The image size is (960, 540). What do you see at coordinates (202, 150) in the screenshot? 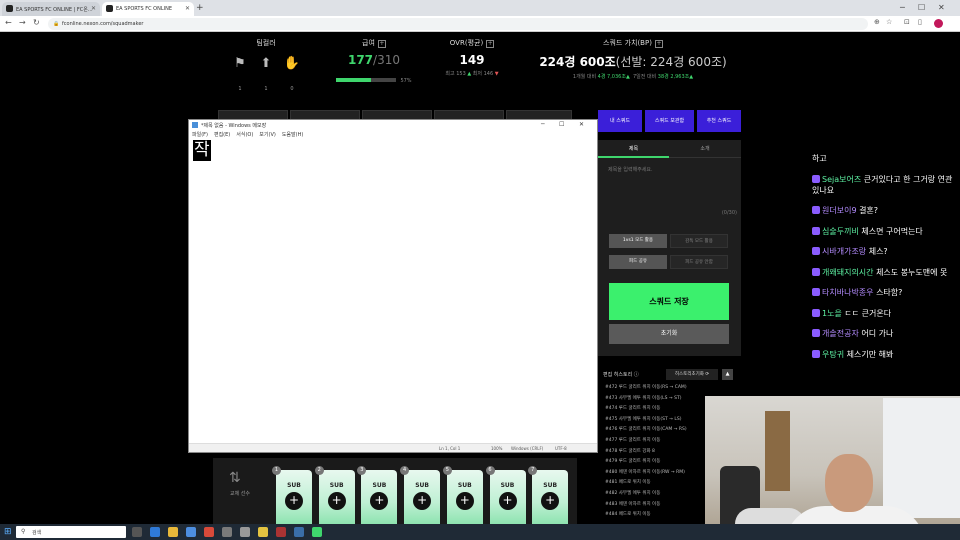
I see `notepad-text-selection: 작` at bounding box center [202, 150].